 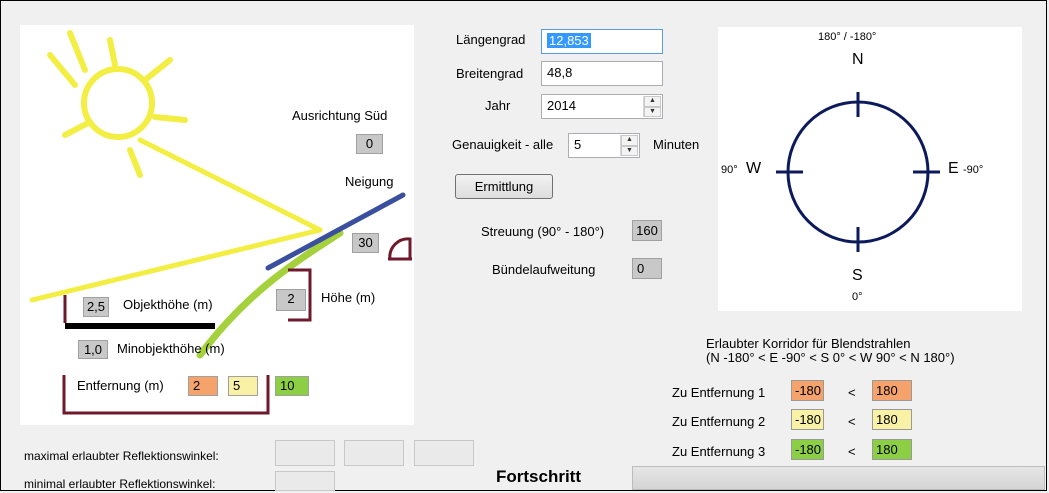 I want to click on corridor-title-1: Erlaubter Korridor für Blendstrahlen, so click(x=808, y=343).